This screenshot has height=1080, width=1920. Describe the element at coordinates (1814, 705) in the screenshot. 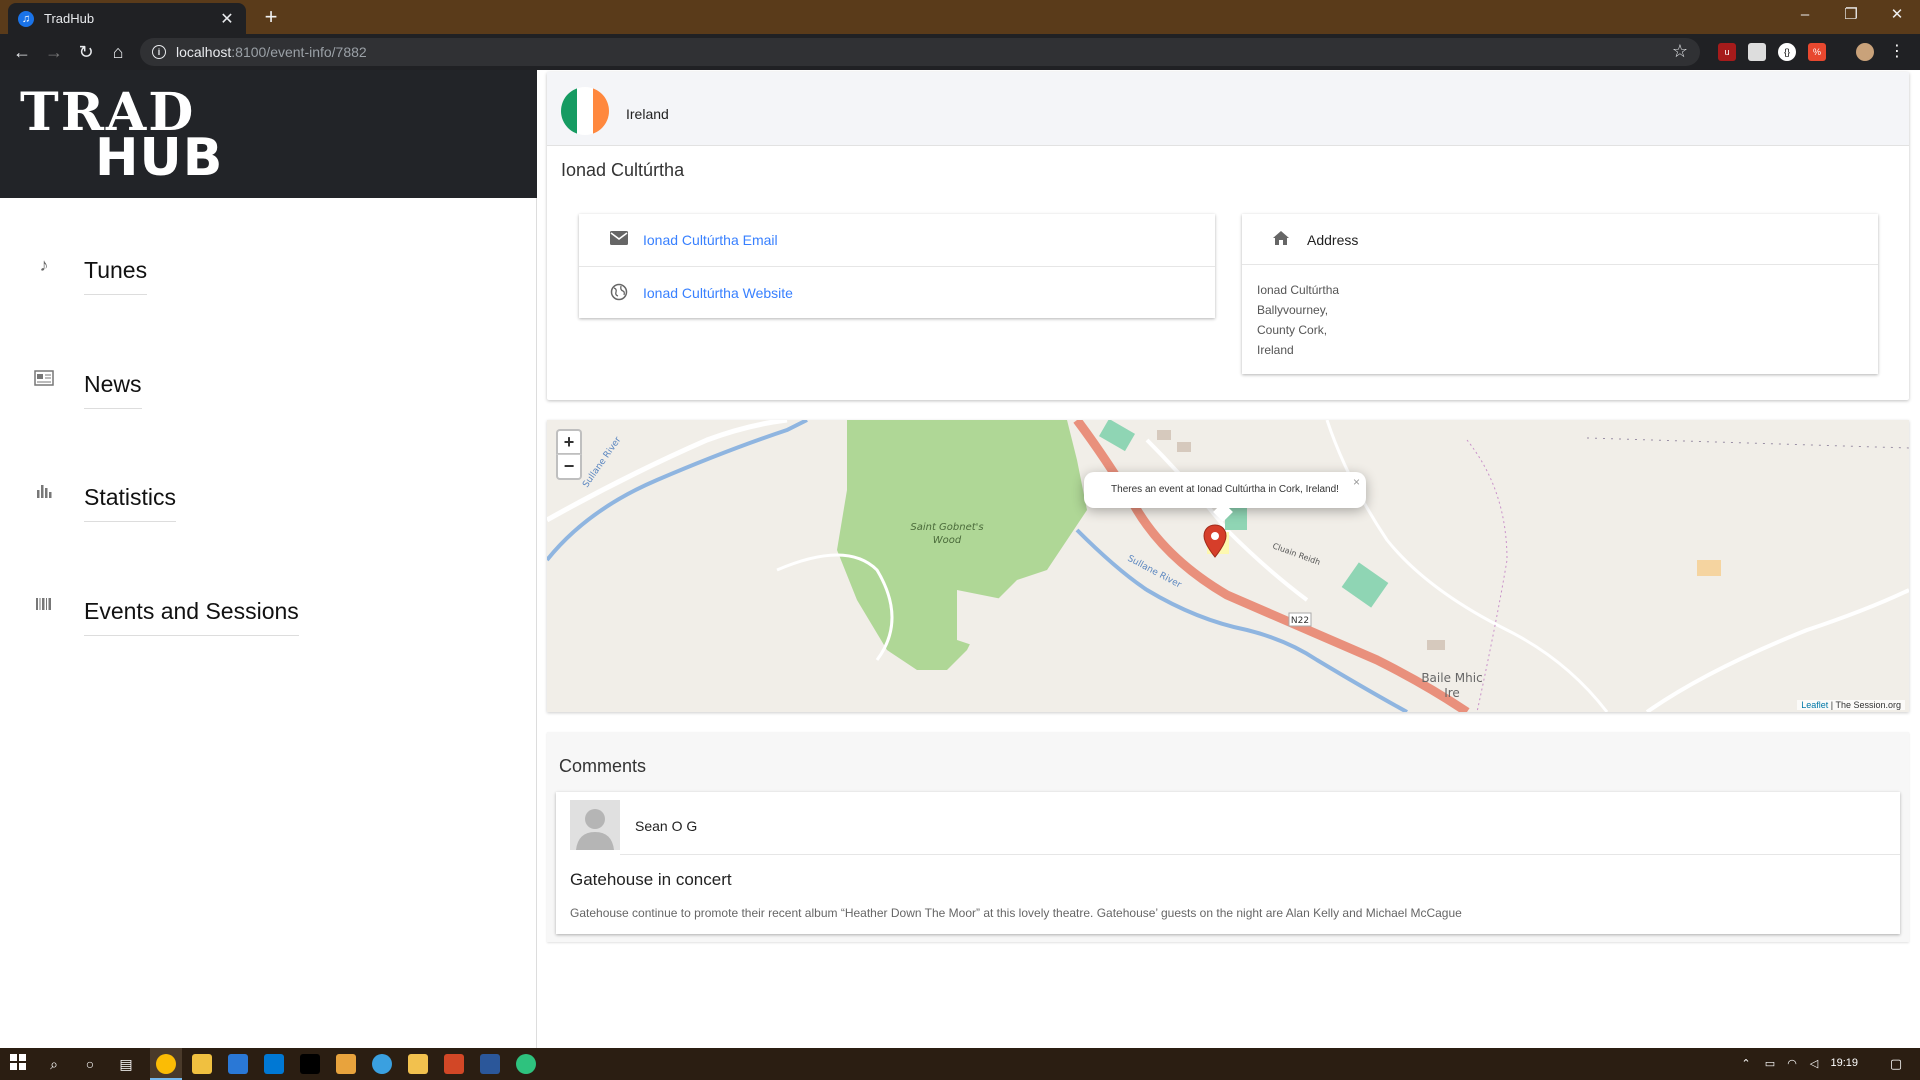

I see `leaflet-link: Leaflet` at that location.